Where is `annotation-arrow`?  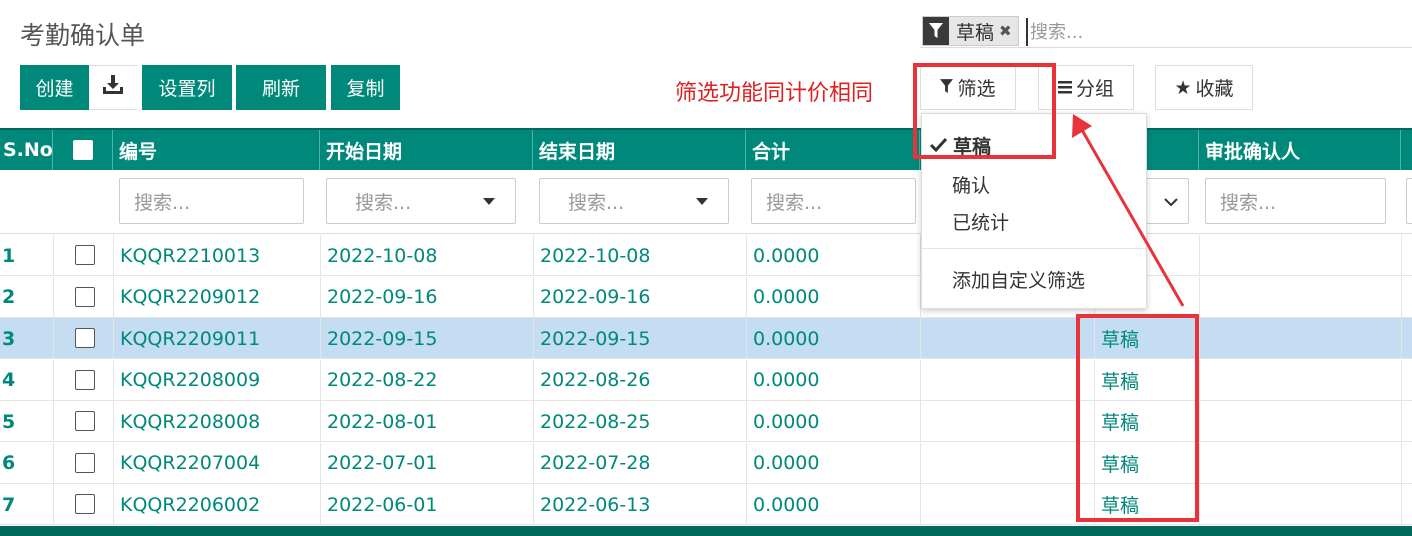
annotation-arrow is located at coordinates (1128, 210).